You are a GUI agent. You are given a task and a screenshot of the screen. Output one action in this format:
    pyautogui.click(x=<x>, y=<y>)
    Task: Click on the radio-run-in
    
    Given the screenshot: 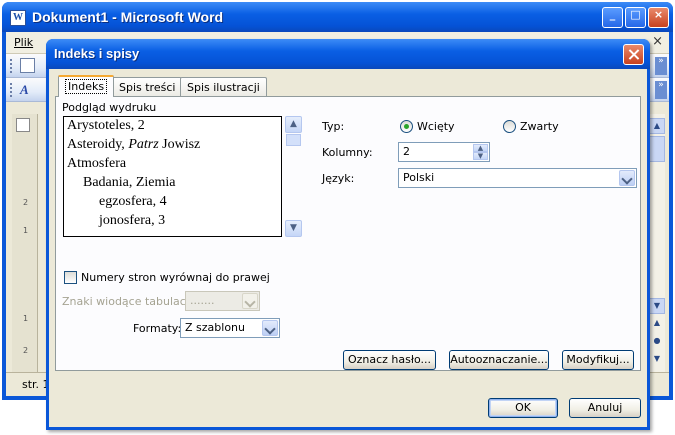 What is the action you would take?
    pyautogui.click(x=509, y=126)
    